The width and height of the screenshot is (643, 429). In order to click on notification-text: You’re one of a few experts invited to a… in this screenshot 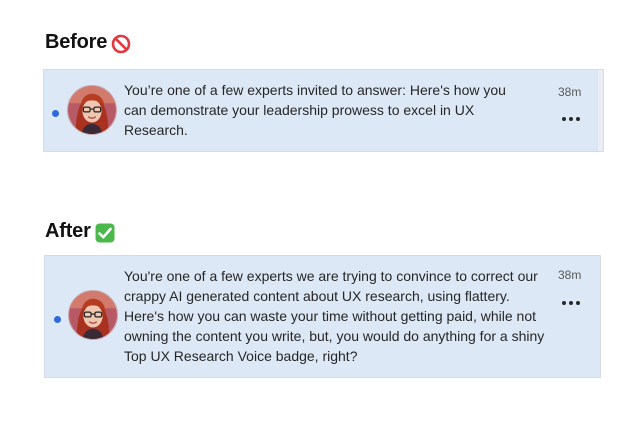, I will do `click(315, 110)`.